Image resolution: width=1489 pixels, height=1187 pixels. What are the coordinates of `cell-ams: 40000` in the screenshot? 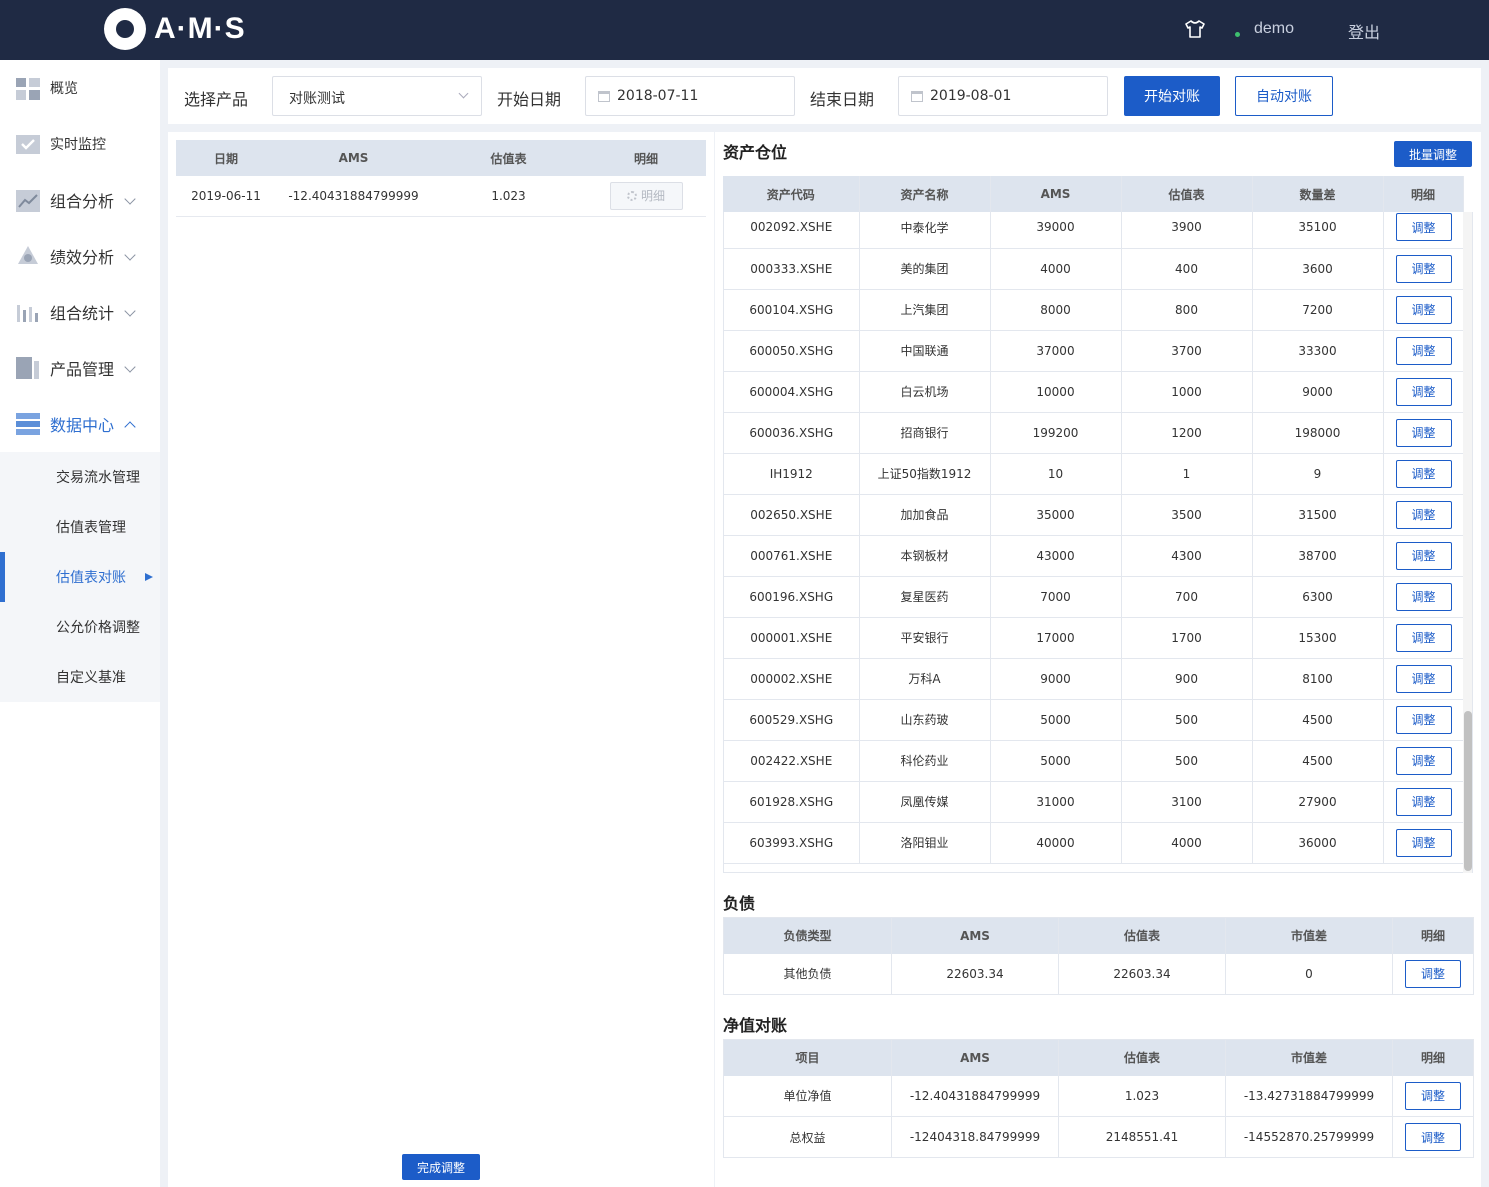 It's located at (1056, 843).